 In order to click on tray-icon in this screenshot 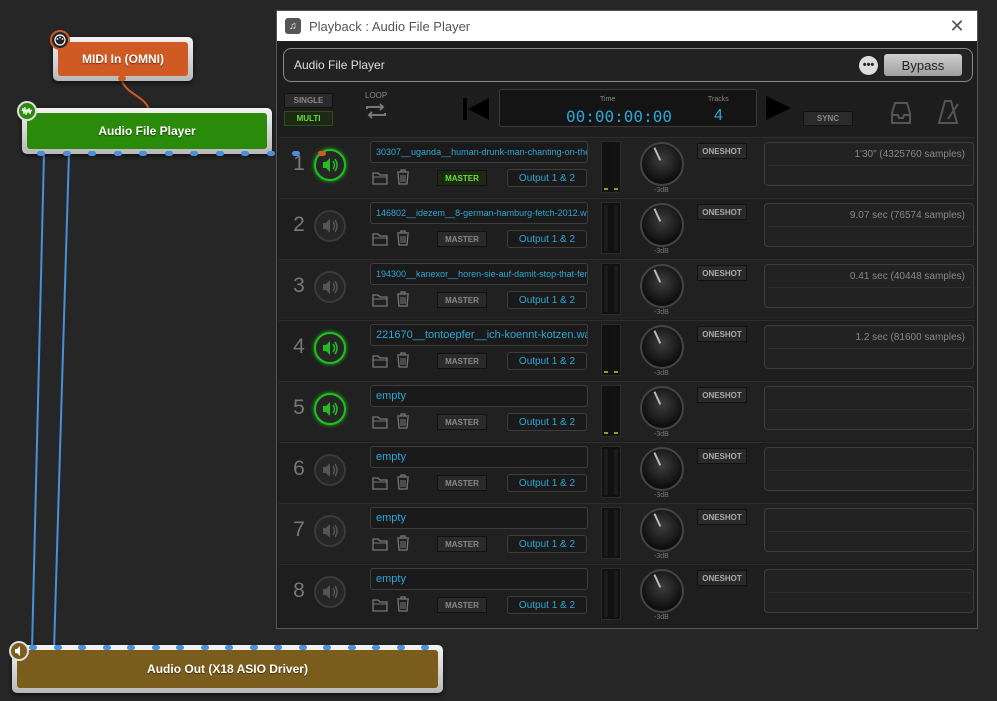, I will do `click(901, 113)`.